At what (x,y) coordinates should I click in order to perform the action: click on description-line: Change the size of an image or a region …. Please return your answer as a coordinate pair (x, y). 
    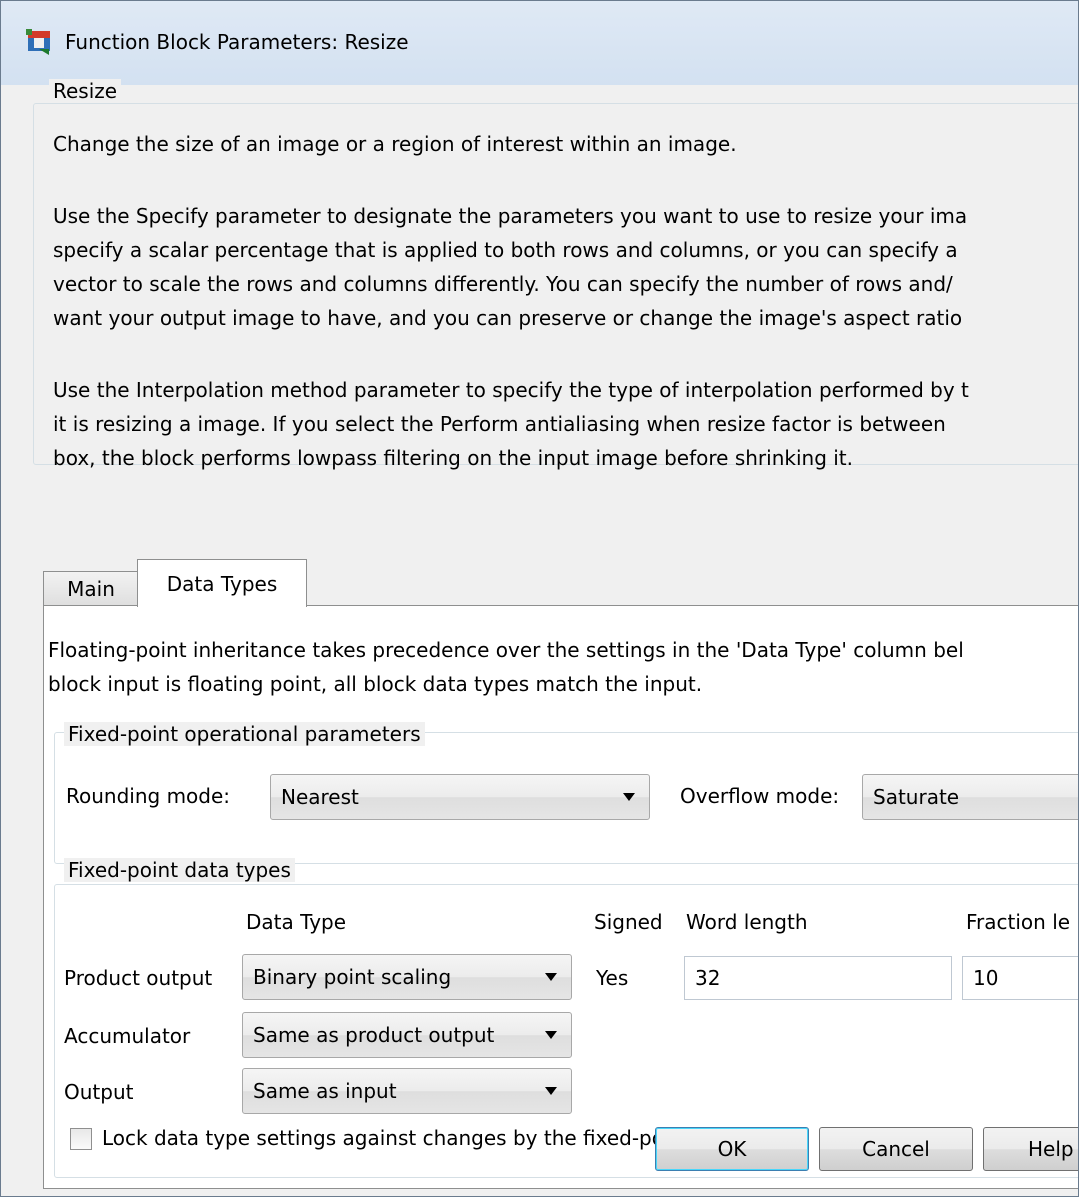
    Looking at the image, I should click on (395, 144).